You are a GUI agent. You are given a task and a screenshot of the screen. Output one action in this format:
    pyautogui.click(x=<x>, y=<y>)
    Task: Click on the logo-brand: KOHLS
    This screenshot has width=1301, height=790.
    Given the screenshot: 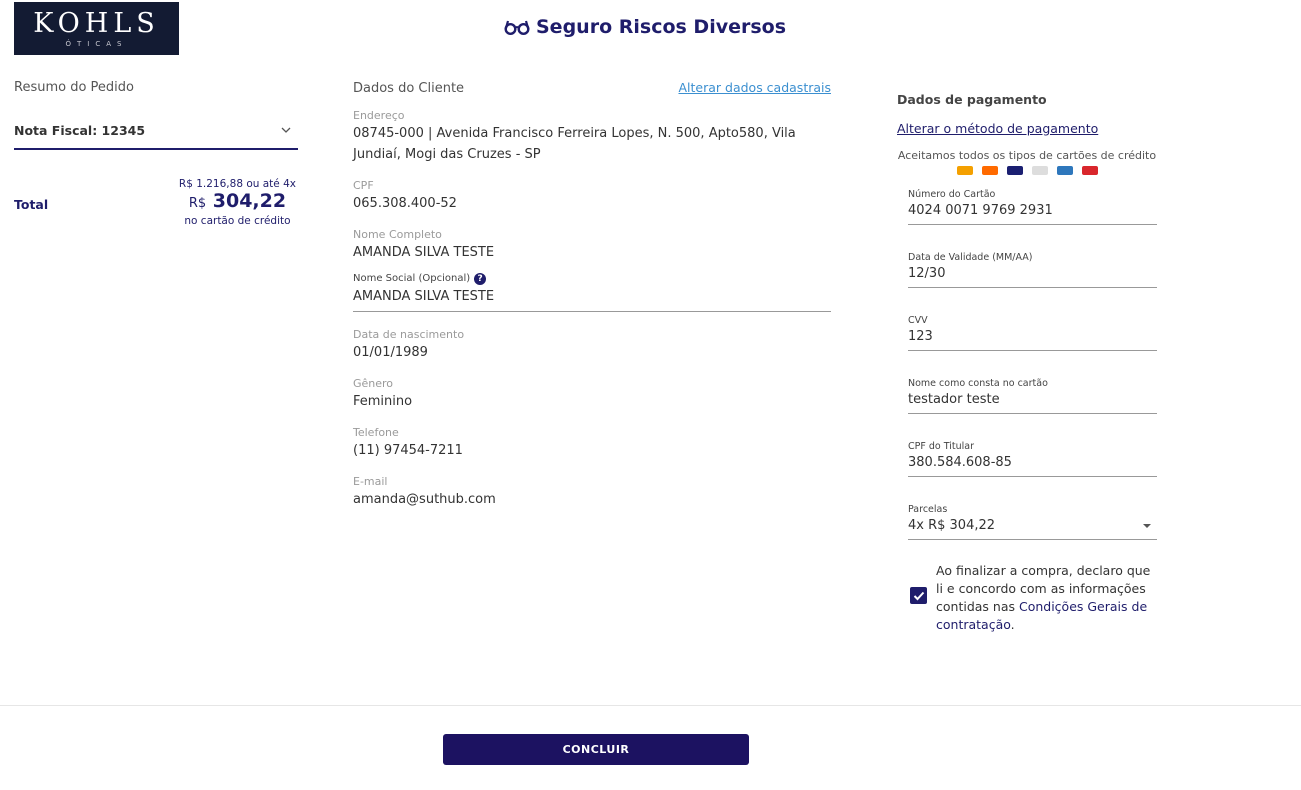 What is the action you would take?
    pyautogui.click(x=96, y=23)
    